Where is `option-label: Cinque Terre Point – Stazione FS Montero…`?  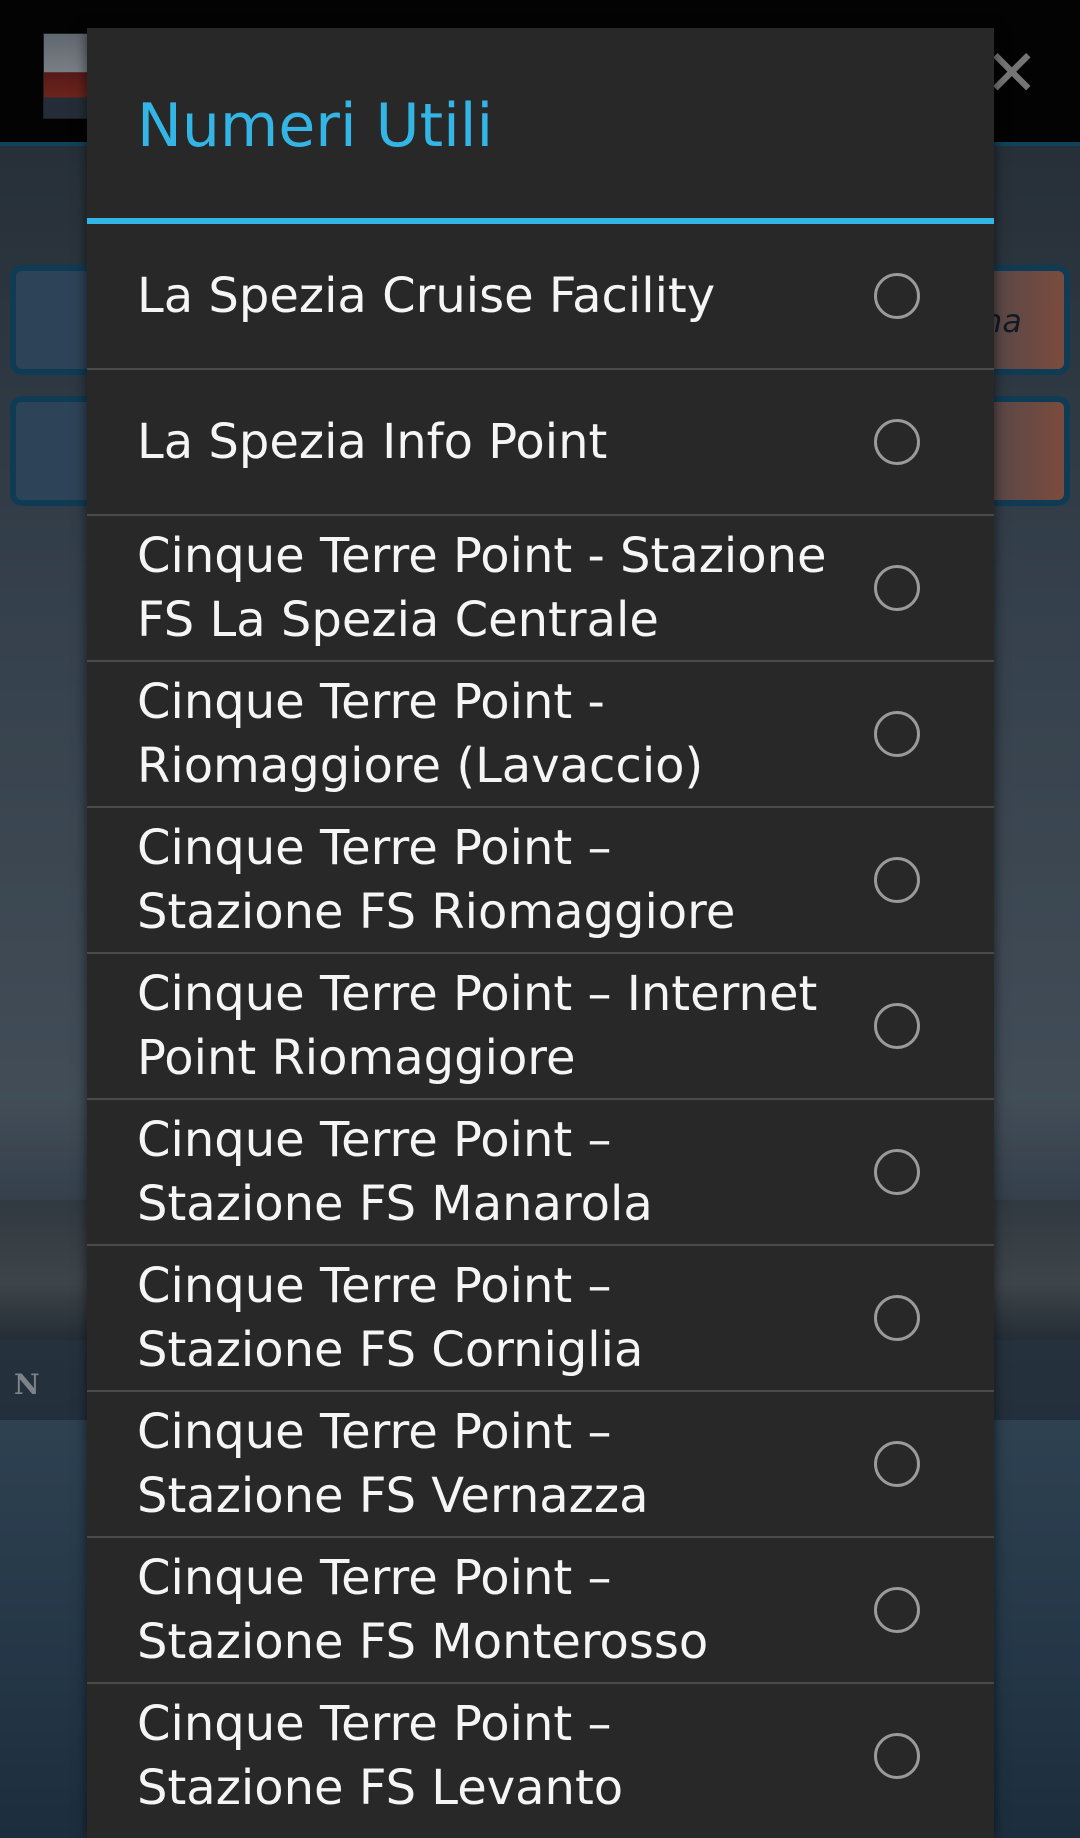
option-label: Cinque Terre Point – Stazione FS Montero… is located at coordinates (423, 1610).